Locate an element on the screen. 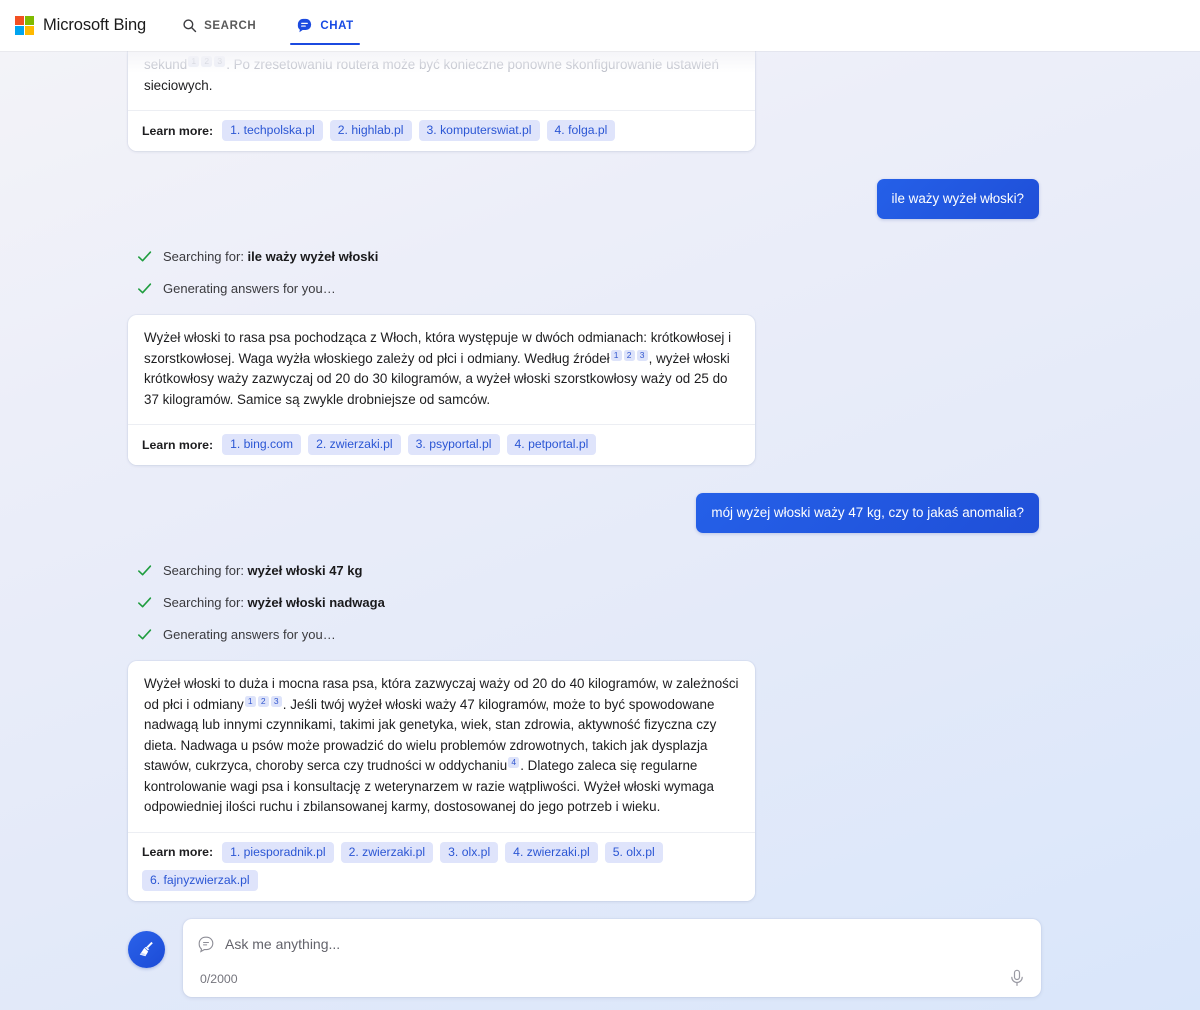 This screenshot has width=1200, height=1010. status-query: wyżeł włoski 47 kg is located at coordinates (305, 570).